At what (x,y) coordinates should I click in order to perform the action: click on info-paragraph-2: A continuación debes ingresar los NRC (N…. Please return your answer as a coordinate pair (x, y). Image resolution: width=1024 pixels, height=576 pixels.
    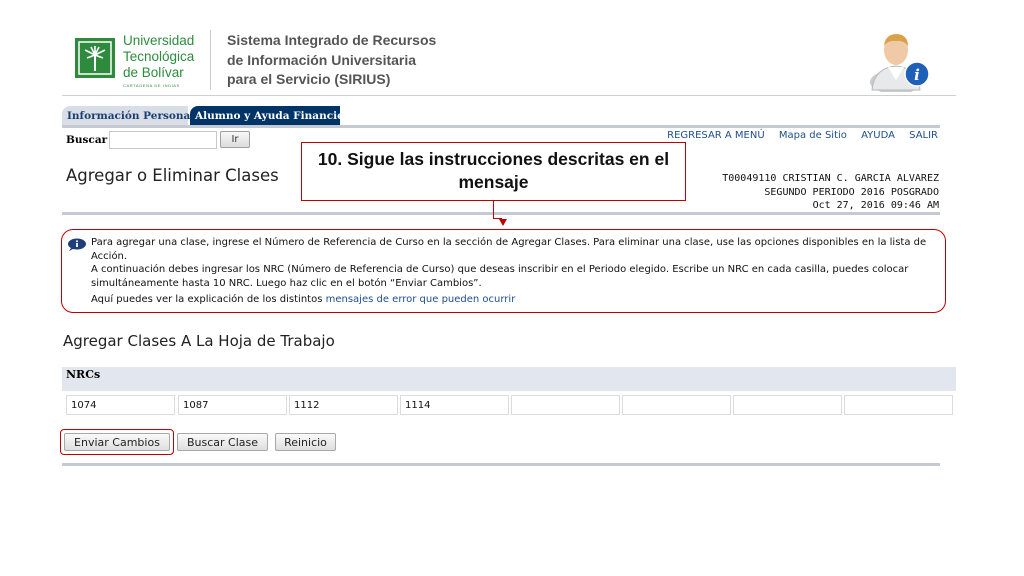
    Looking at the image, I should click on (500, 276).